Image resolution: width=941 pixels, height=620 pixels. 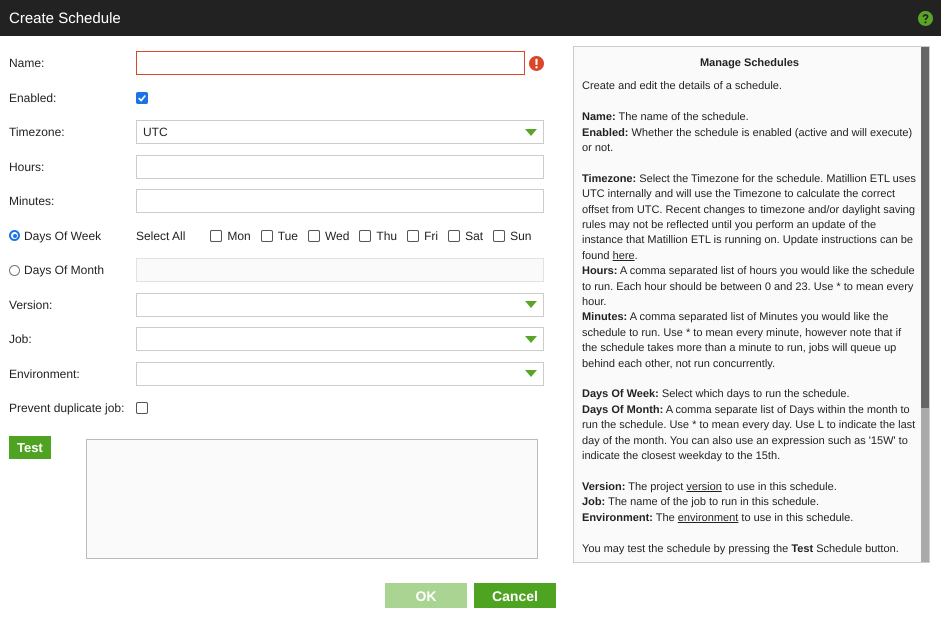 I want to click on scrollbar, so click(x=925, y=304).